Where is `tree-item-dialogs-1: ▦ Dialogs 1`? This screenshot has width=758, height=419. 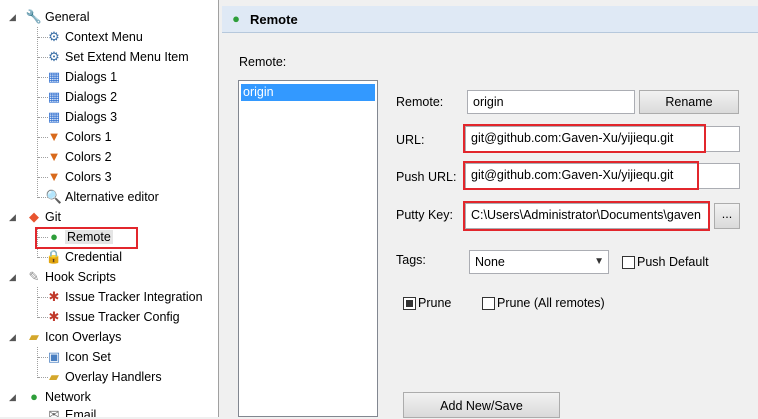
tree-item-dialogs-1: ▦ Dialogs 1 is located at coordinates (81, 77).